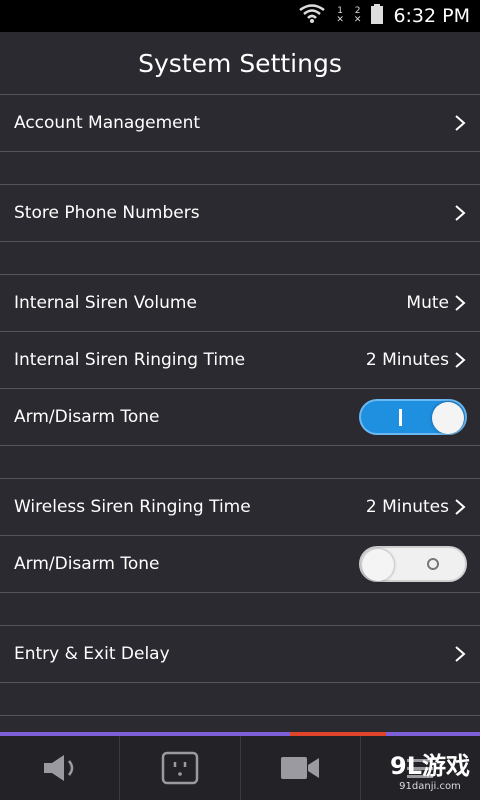 The width and height of the screenshot is (480, 800). I want to click on outlet-icon, so click(180, 768).